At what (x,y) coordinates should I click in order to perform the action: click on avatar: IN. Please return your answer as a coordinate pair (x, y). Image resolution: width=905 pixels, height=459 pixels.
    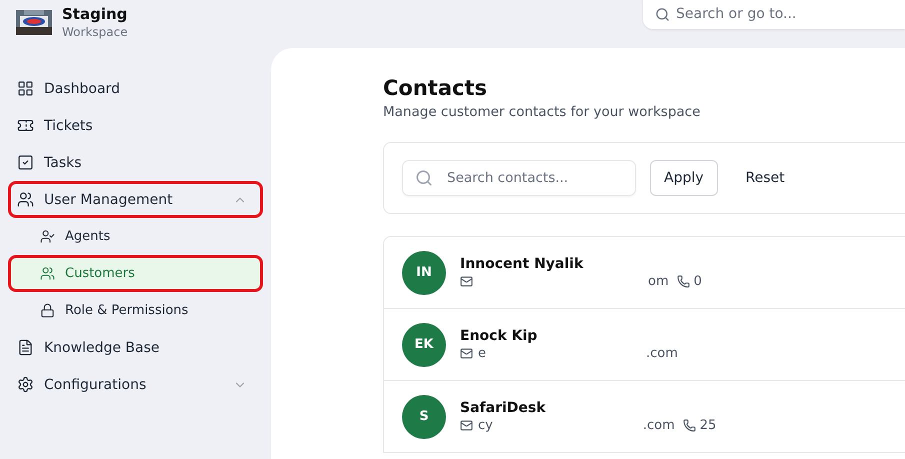
    Looking at the image, I should click on (424, 272).